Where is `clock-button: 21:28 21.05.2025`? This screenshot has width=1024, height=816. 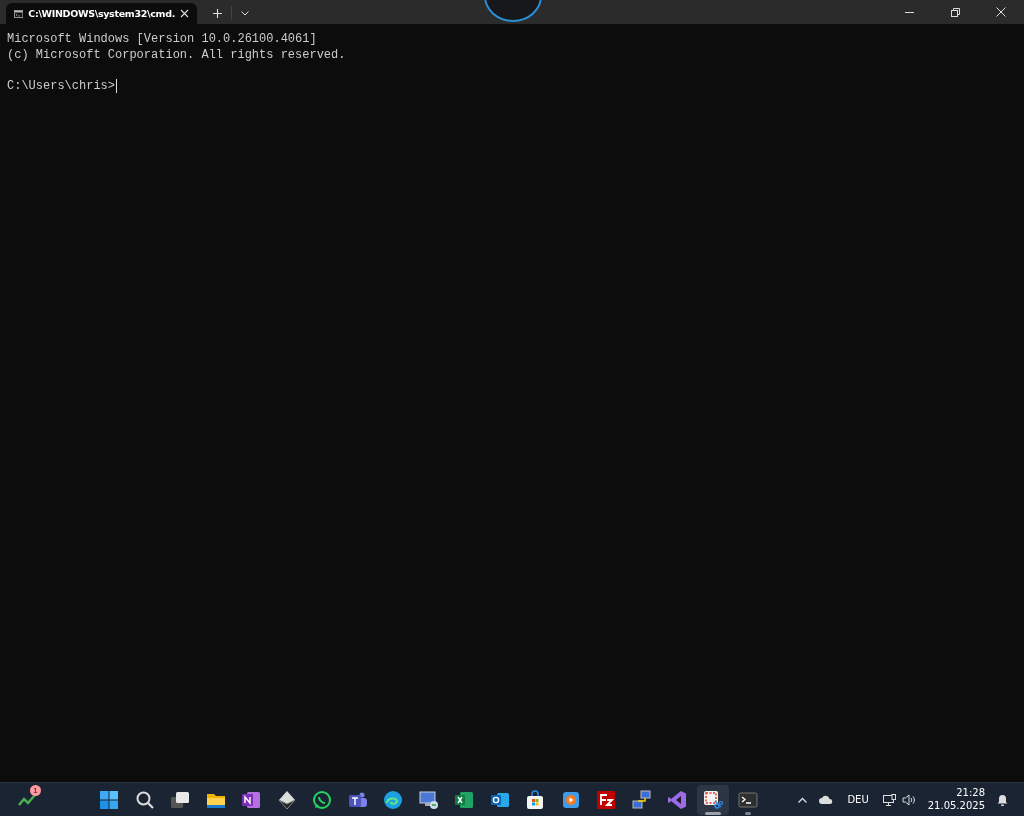 clock-button: 21:28 21.05.2025 is located at coordinates (956, 799).